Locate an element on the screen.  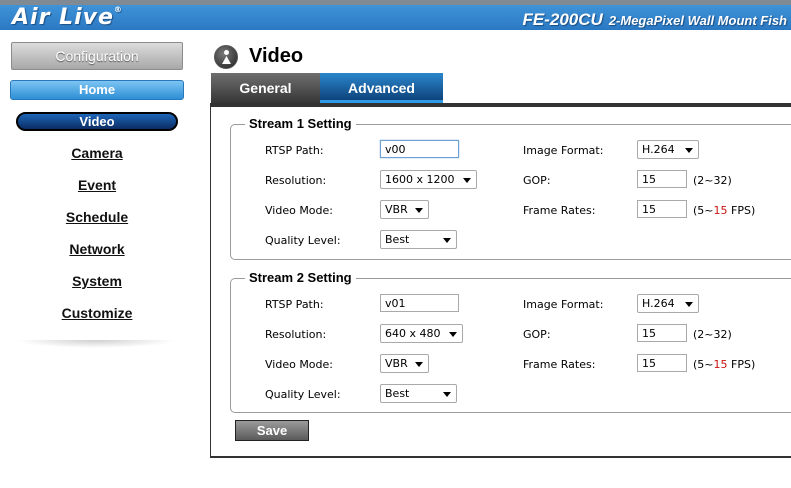
page-title: Video is located at coordinates (276, 56).